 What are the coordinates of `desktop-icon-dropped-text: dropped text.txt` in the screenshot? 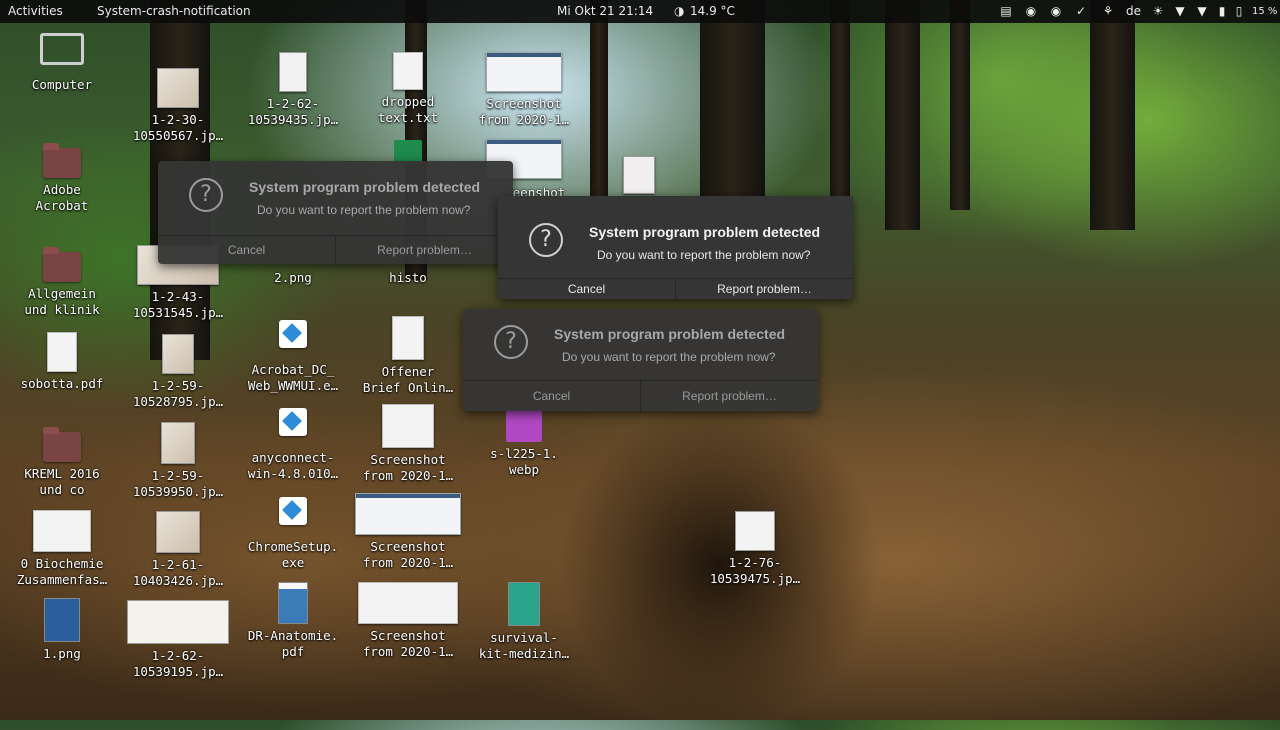 It's located at (408, 89).